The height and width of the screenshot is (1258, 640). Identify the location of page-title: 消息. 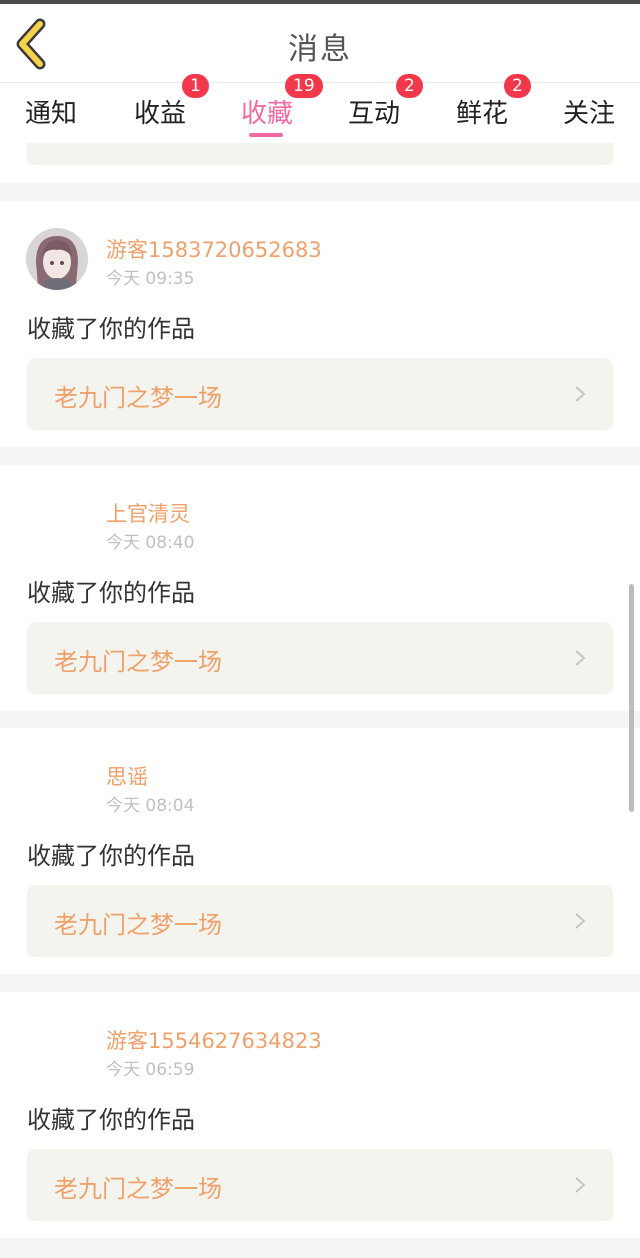
(320, 49).